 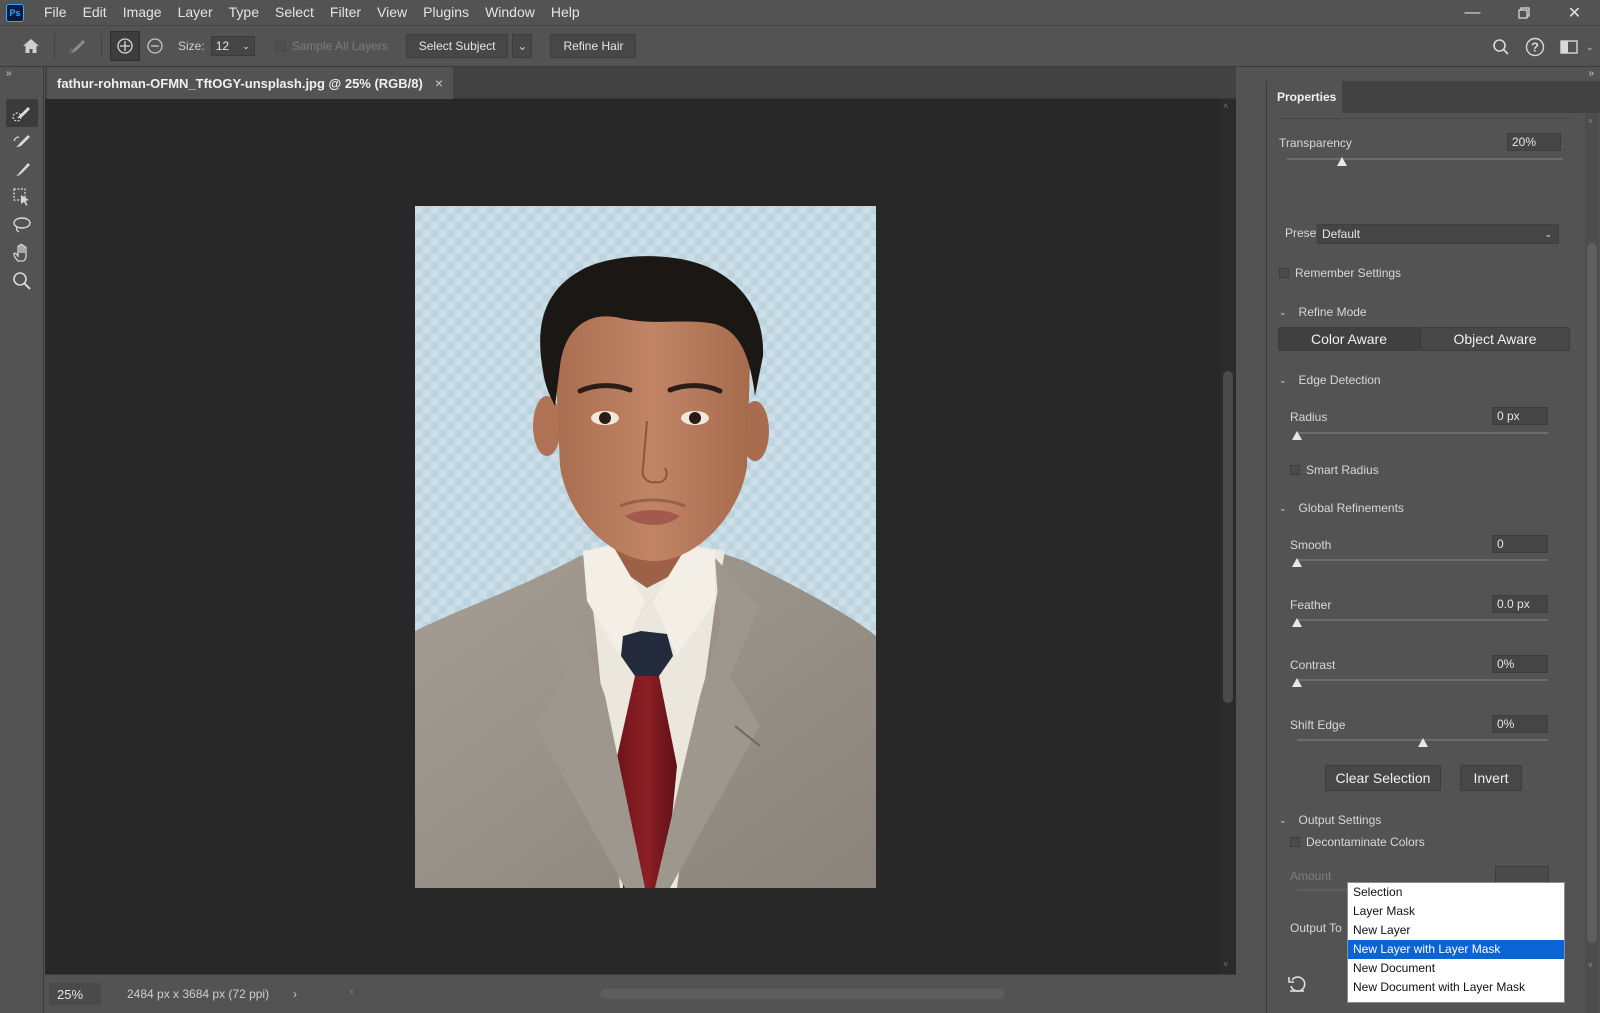 What do you see at coordinates (392, 12) in the screenshot?
I see `menu-view: View` at bounding box center [392, 12].